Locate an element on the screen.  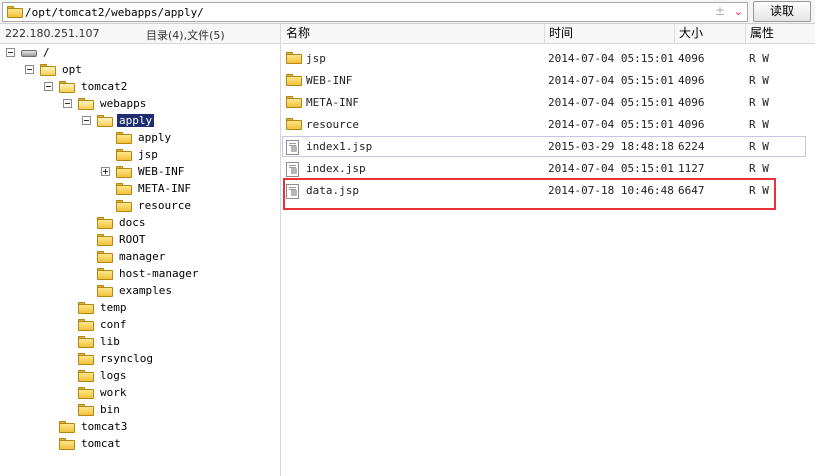
tree-node-apply: apply is located at coordinates (118, 120).